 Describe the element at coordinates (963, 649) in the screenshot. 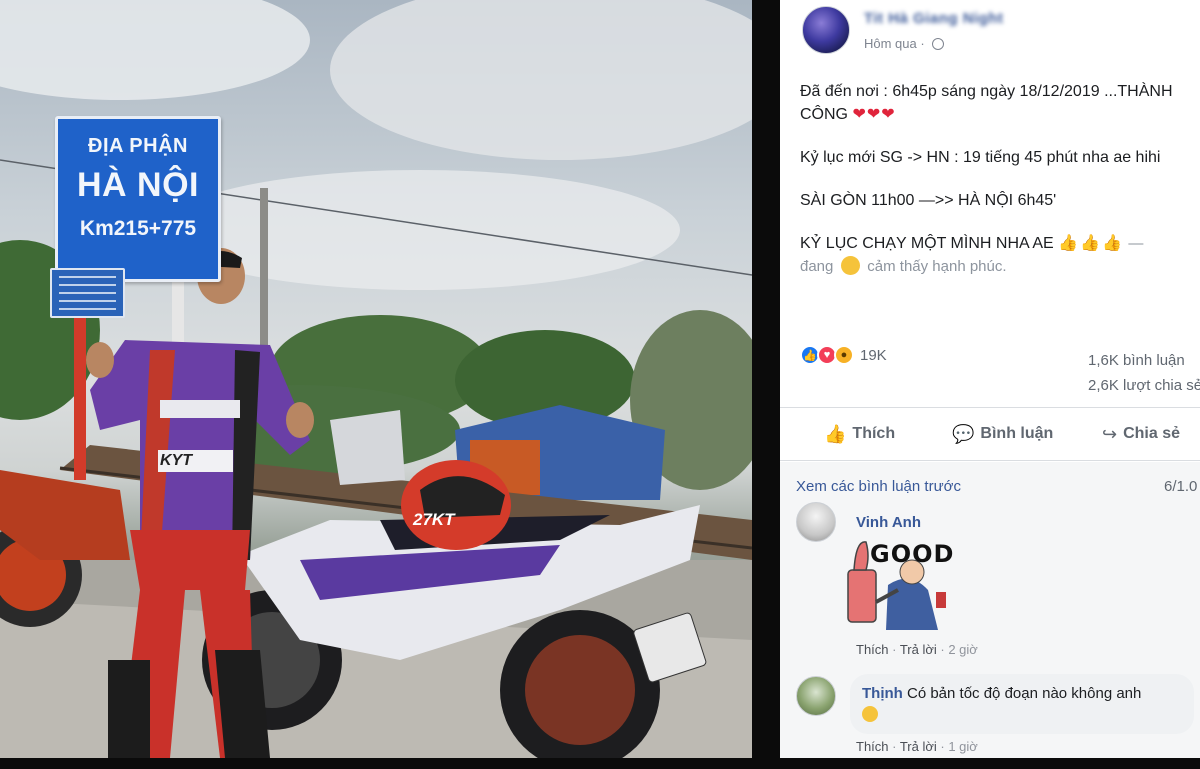

I see `comment-1-time: 2 giờ` at that location.